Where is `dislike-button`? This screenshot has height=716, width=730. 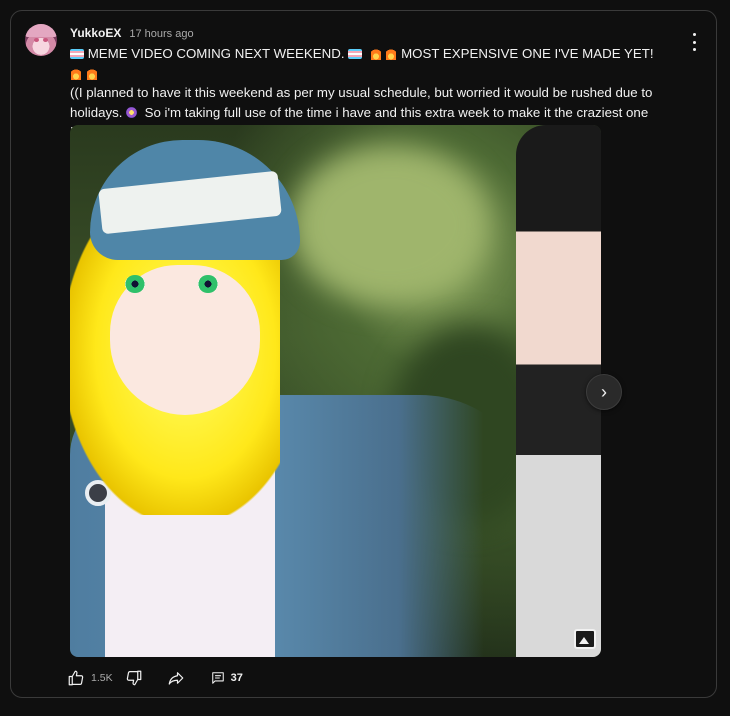
dislike-button is located at coordinates (134, 678).